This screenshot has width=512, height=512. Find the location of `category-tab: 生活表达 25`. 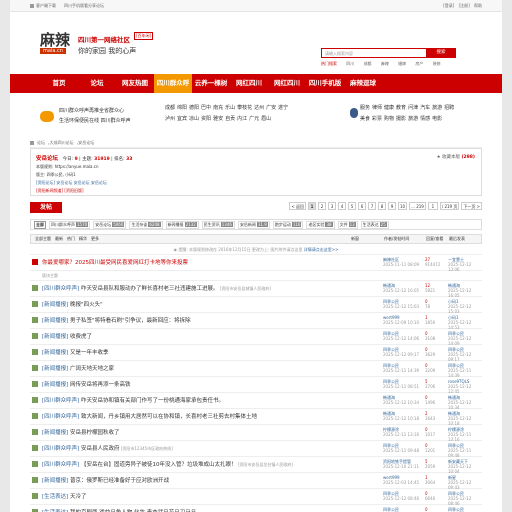

category-tab: 生活表达 25 is located at coordinates (374, 224).